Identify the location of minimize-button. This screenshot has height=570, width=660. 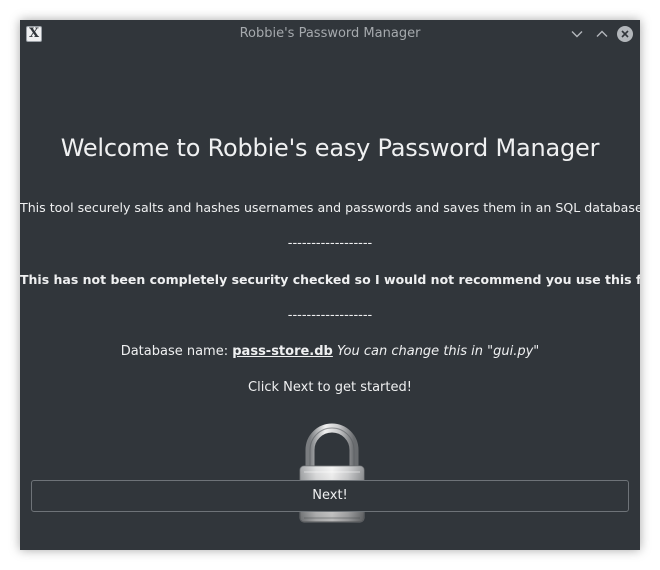
(577, 34).